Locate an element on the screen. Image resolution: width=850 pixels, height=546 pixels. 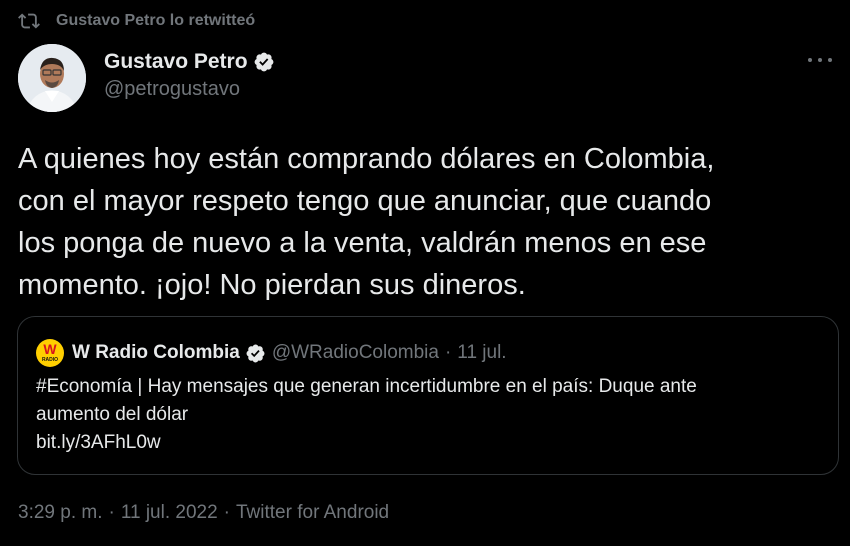
retweet-banner: Gustavo Petro lo retwitteó is located at coordinates (136, 21).